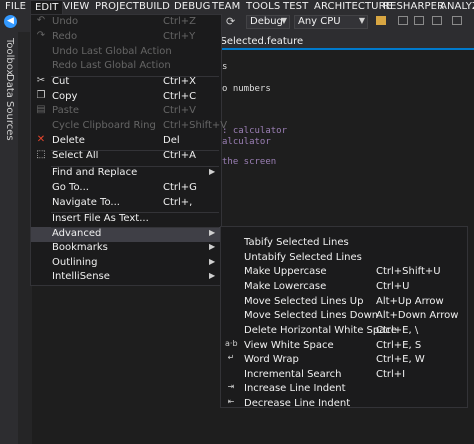 Image resolution: width=474 pixels, height=444 pixels. Describe the element at coordinates (180, 21) in the screenshot. I see `edit-menu-item-shortcut: Ctrl+Z` at that location.